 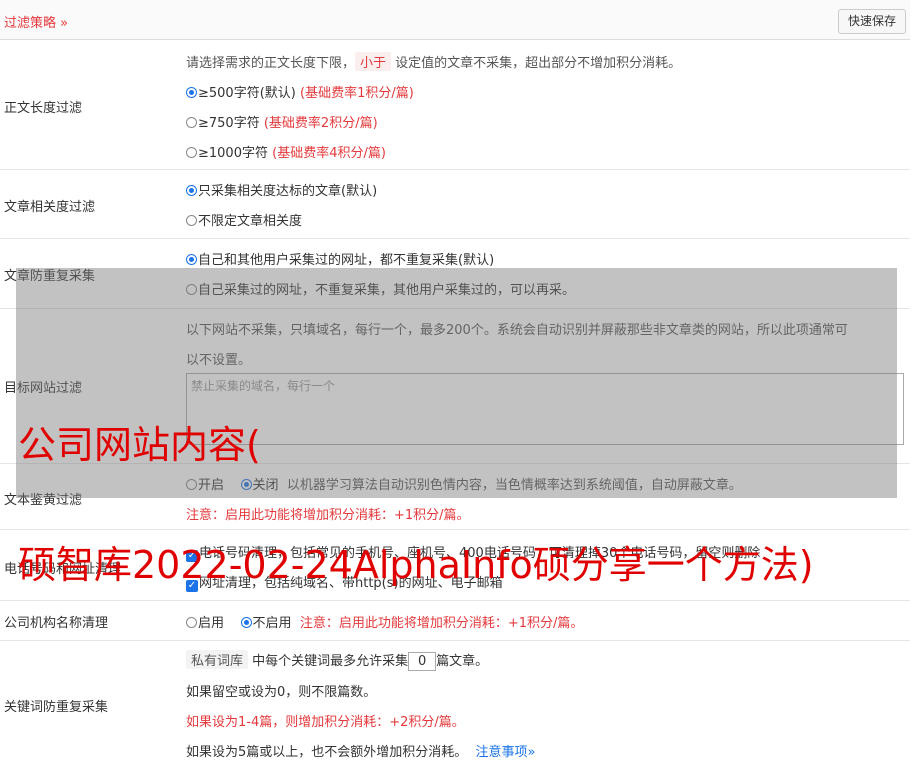 I want to click on porn-filter-note: 注意：启用此功能将增加积分消耗：+1积分/篇。, so click(x=328, y=515).